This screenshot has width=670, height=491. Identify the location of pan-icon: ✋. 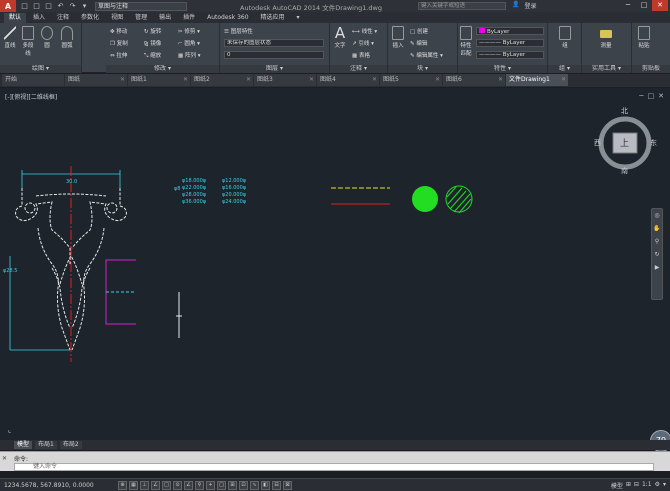
(657, 230).